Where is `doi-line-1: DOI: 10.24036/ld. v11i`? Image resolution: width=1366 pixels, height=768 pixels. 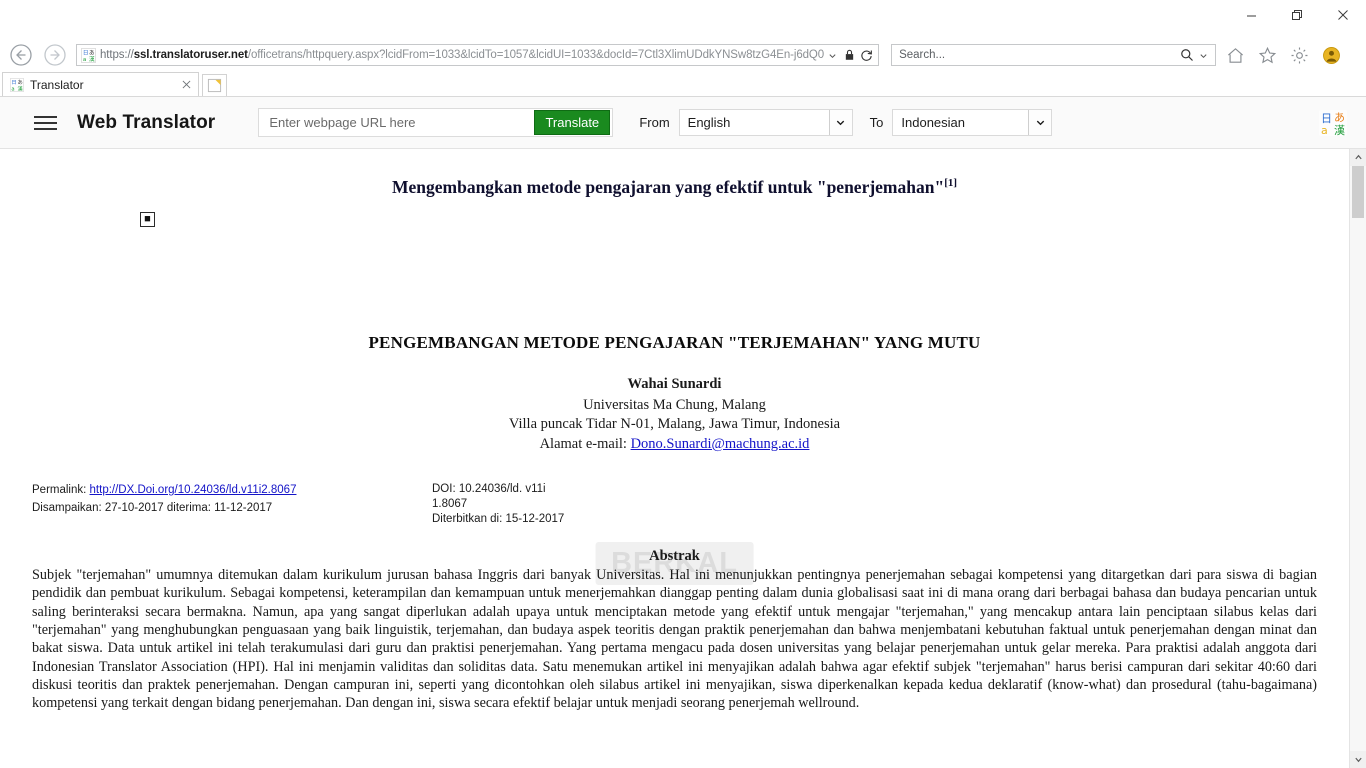 doi-line-1: DOI: 10.24036/ld. v11i is located at coordinates (489, 489).